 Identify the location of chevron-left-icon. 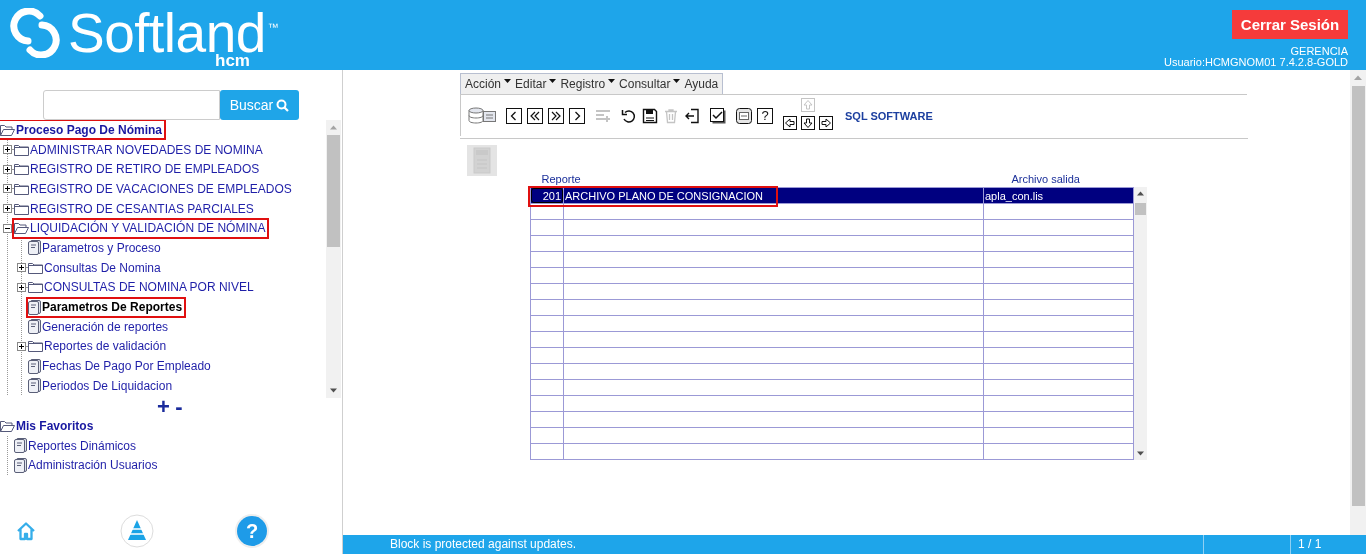
(514, 115).